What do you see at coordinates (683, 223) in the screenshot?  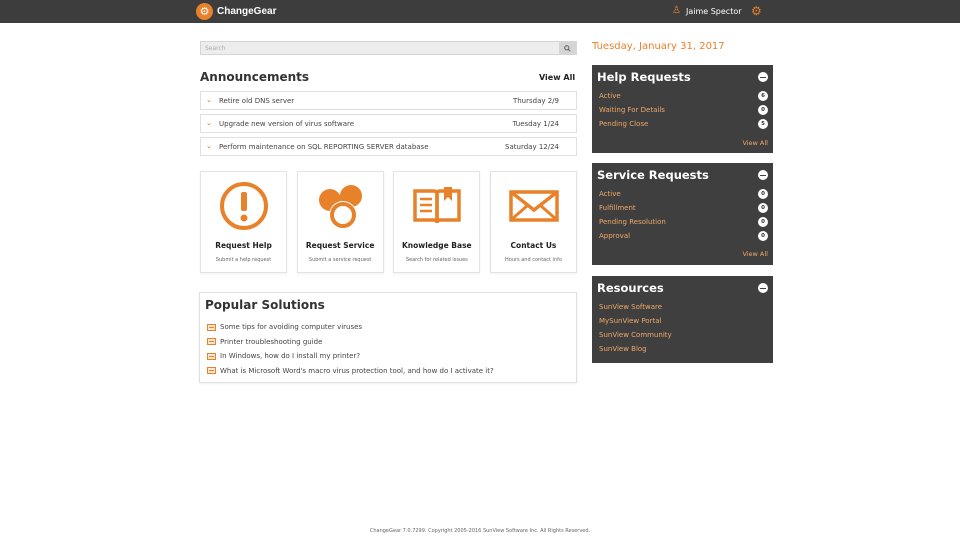 I see `service-request-item-pending-resolution: Pending Resolution 0` at bounding box center [683, 223].